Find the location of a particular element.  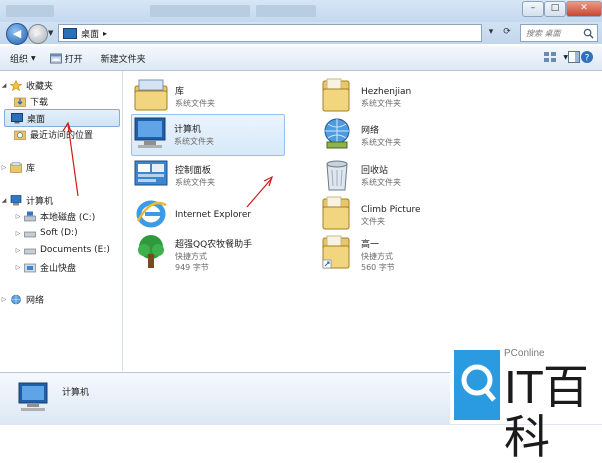

address-bar: 桌面 ▸ is located at coordinates (270, 33).